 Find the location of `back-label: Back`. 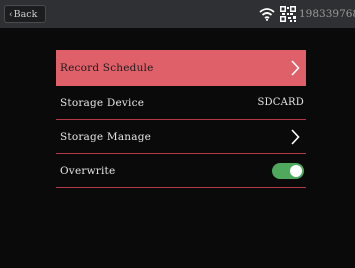

back-label: Back is located at coordinates (25, 14).